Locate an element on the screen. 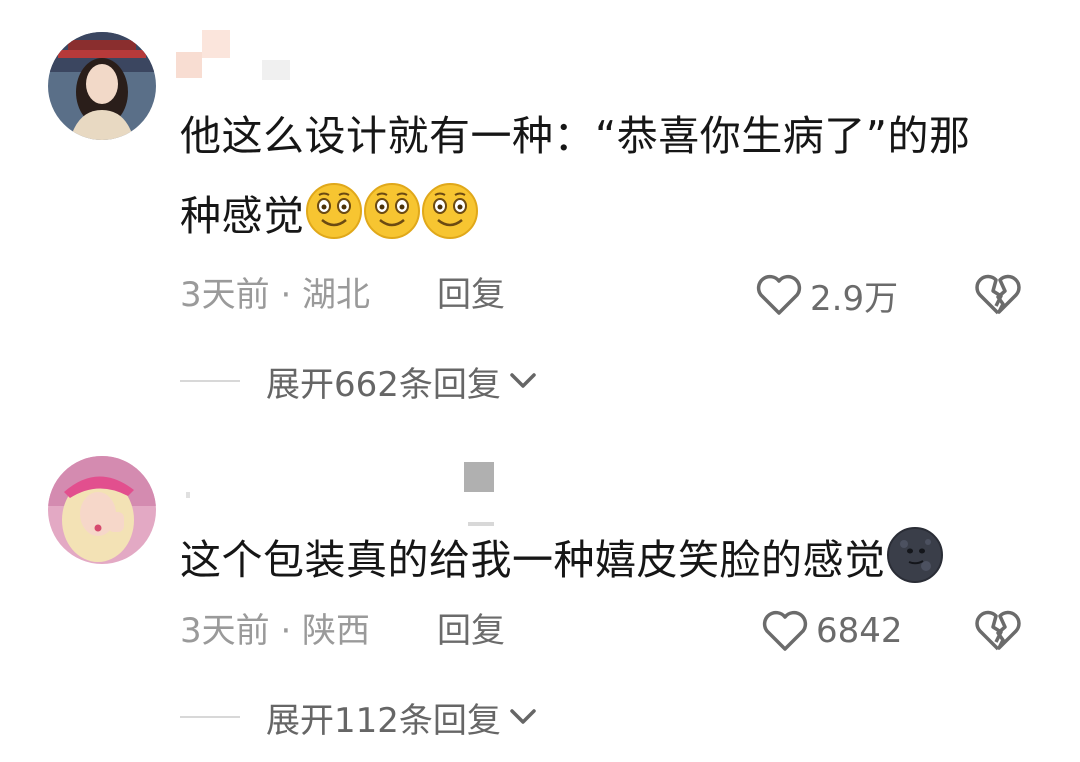 Image resolution: width=1080 pixels, height=762 pixels. comment-meta: 3天前 · 湖北 回复 is located at coordinates (460, 295).